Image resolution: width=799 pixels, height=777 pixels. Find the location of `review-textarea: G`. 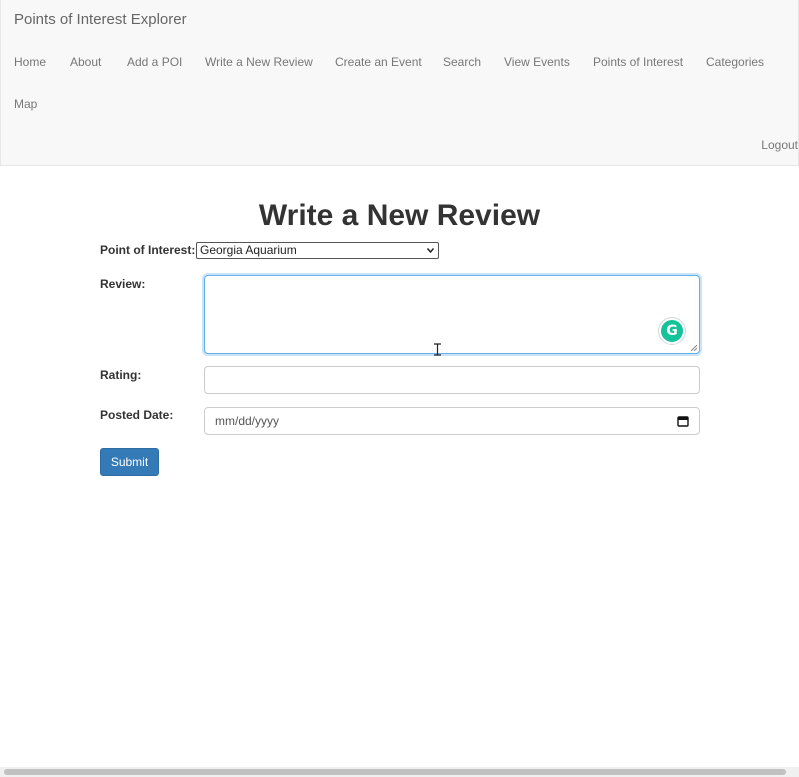

review-textarea: G is located at coordinates (452, 314).